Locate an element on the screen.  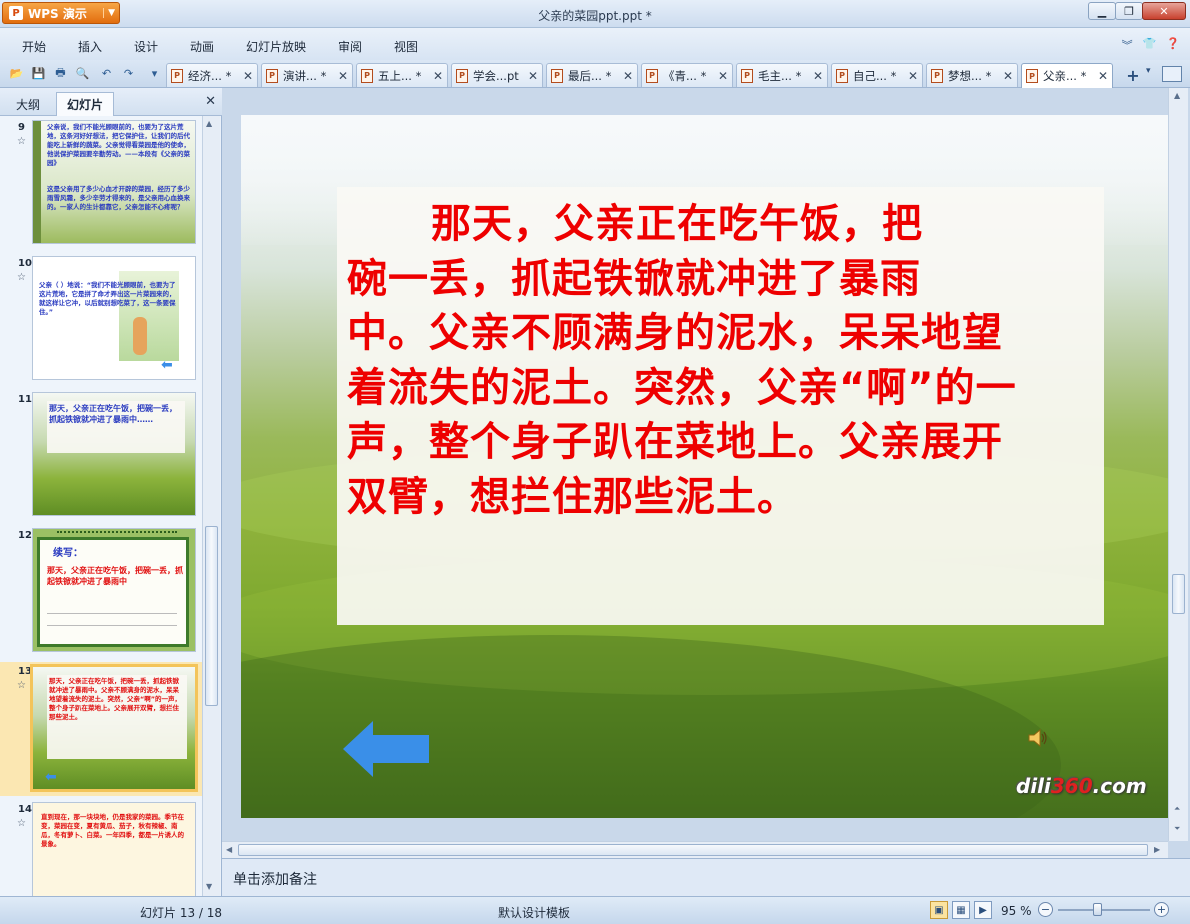
slide-text-line: 那天，父亲正在吃午饭，把 is located at coordinates (677, 224).